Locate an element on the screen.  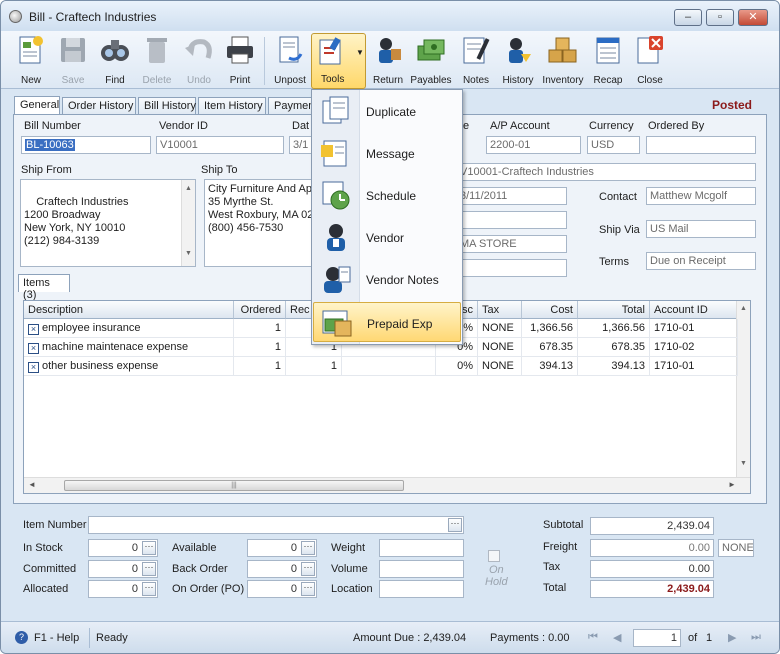
tab-general: General is located at coordinates (37, 105).